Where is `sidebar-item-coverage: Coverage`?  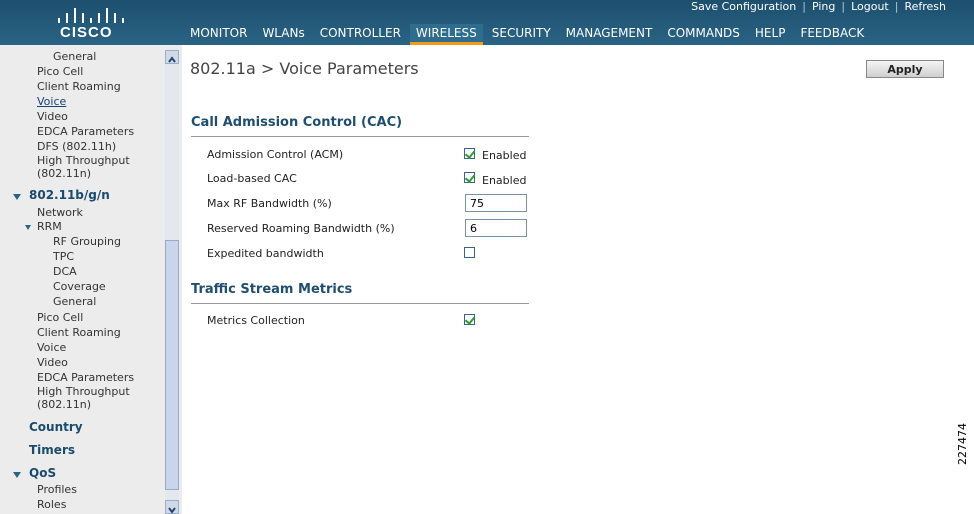 sidebar-item-coverage: Coverage is located at coordinates (79, 286).